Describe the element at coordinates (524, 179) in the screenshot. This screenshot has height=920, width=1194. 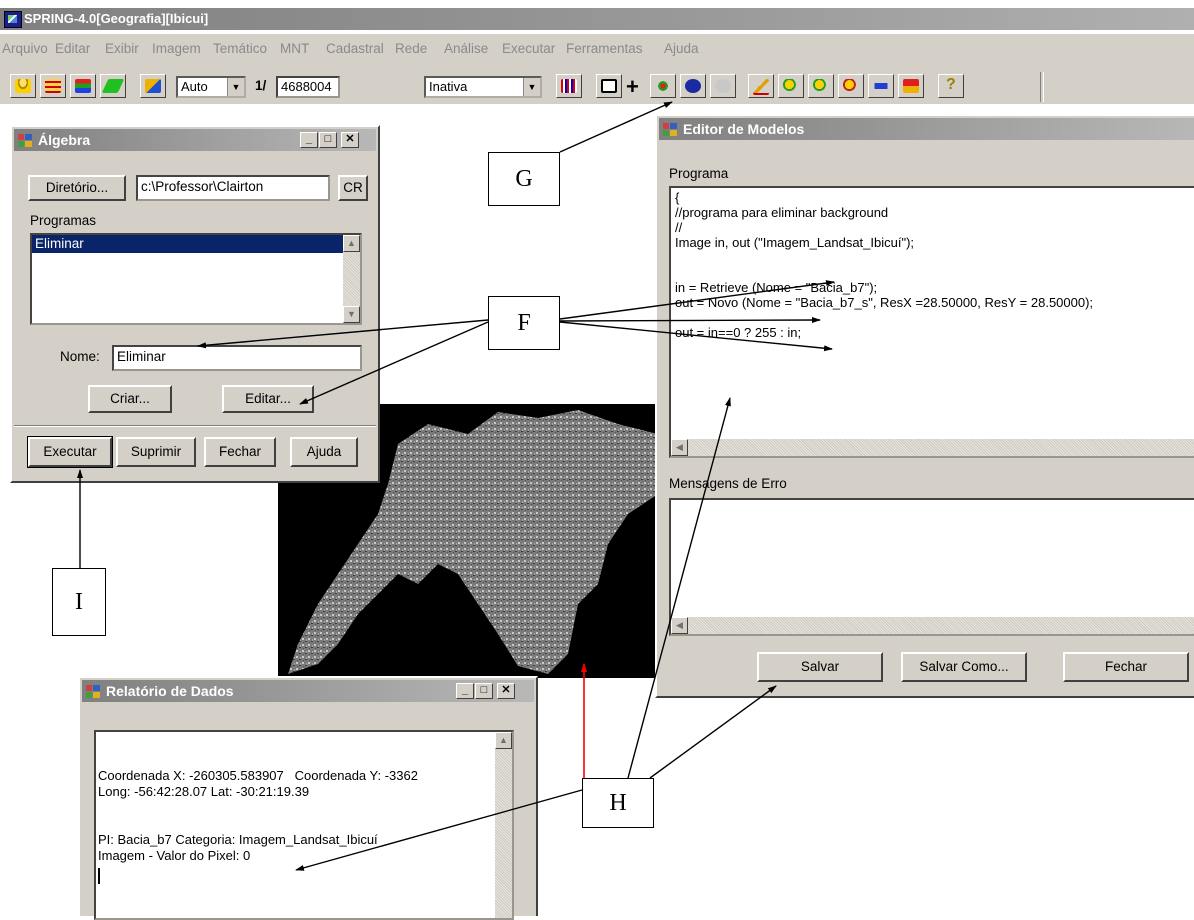
I see `label-g: G` at that location.